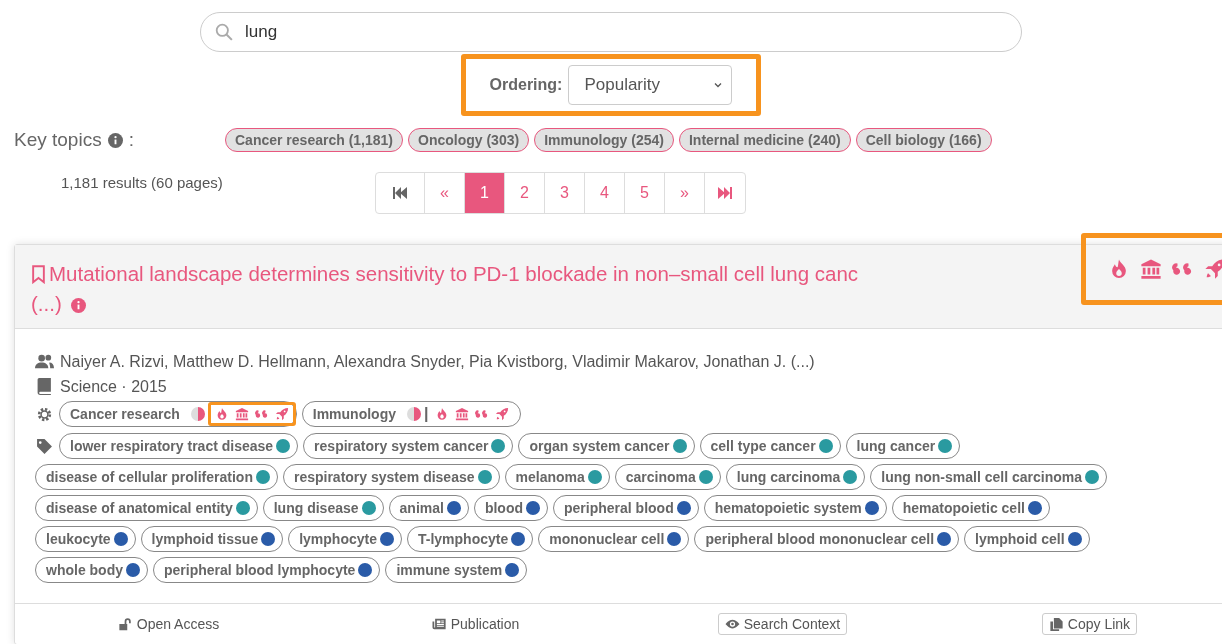 The image size is (1222, 644). Describe the element at coordinates (44, 414) in the screenshot. I see `gear-icon` at that location.